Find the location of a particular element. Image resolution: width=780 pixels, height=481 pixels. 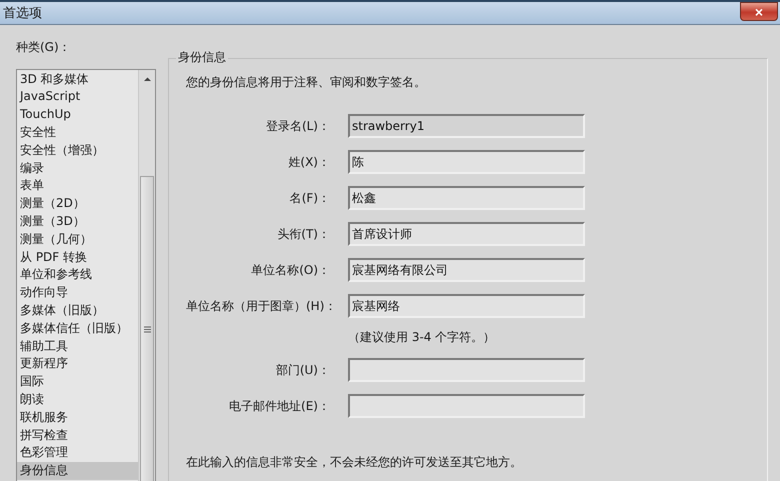

field-label: 姓(X)： is located at coordinates (308, 162).